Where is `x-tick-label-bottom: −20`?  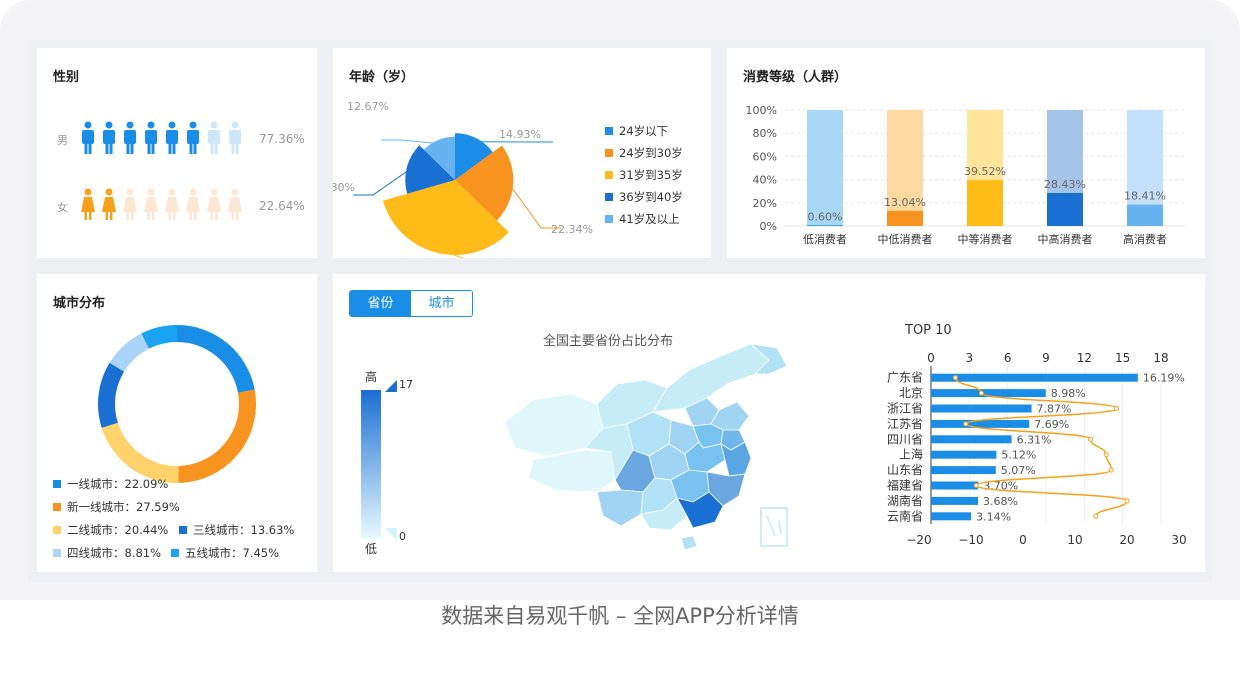
x-tick-label-bottom: −20 is located at coordinates (918, 540).